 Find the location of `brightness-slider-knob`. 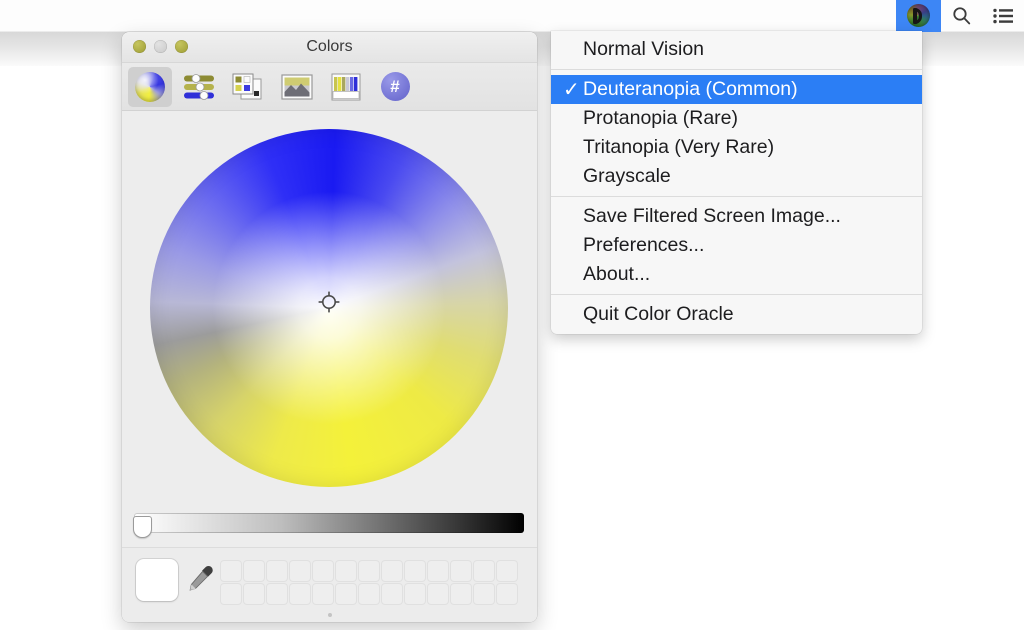

brightness-slider-knob is located at coordinates (142, 527).